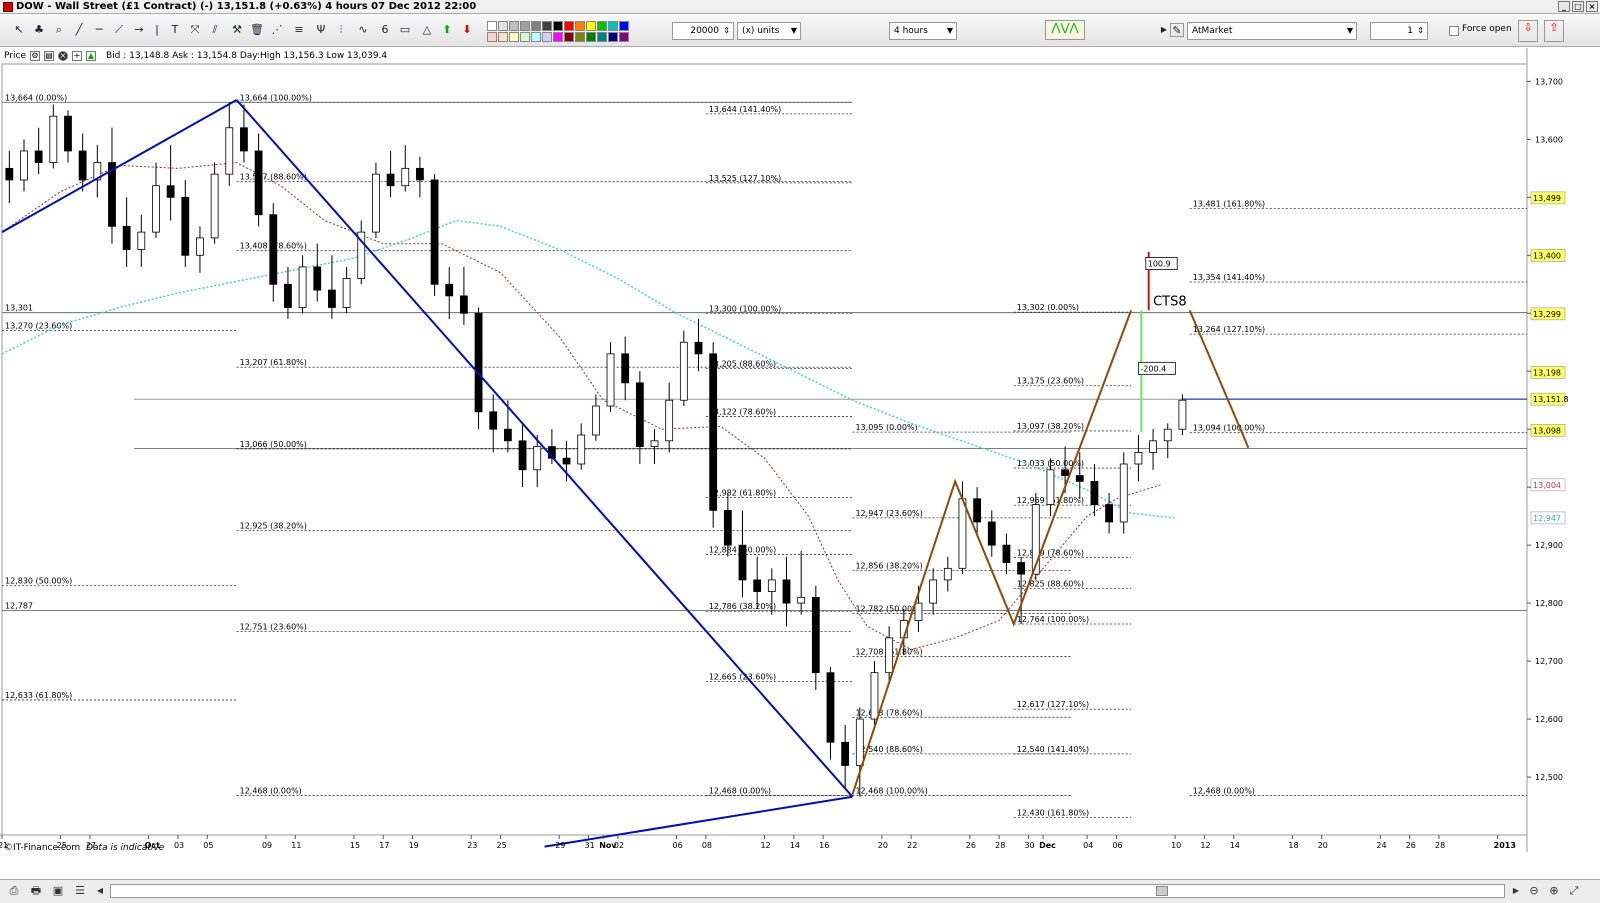 This screenshot has height=903, width=1600. Describe the element at coordinates (100, 891) in the screenshot. I see `scroll-left-icon: ◀` at that location.